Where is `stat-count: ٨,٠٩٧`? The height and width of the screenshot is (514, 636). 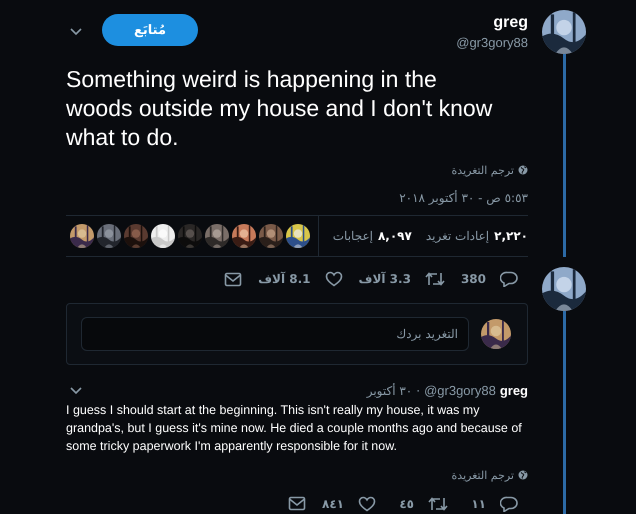 stat-count: ٨,٠٩٧ is located at coordinates (395, 236).